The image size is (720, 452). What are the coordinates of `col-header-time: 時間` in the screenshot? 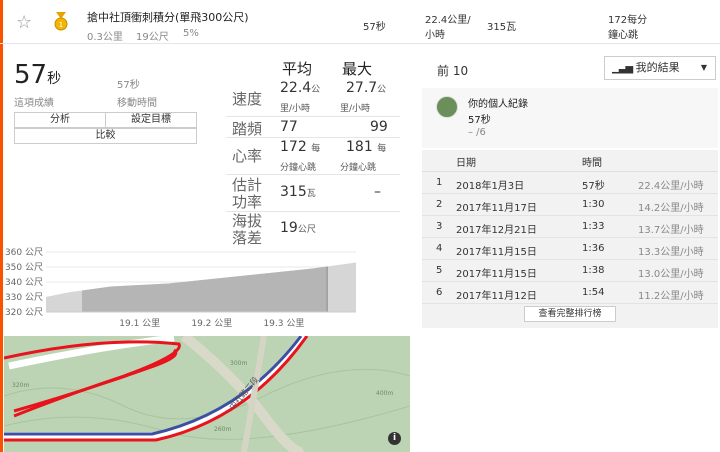 It's located at (592, 163).